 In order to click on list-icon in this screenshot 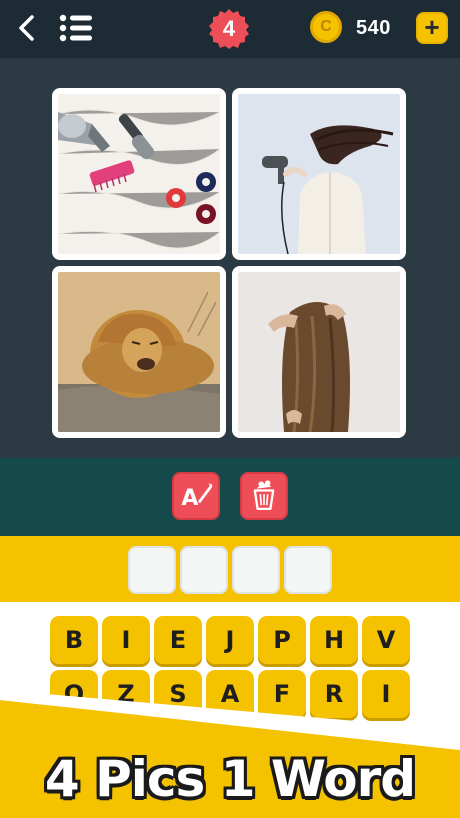, I will do `click(75, 28)`.